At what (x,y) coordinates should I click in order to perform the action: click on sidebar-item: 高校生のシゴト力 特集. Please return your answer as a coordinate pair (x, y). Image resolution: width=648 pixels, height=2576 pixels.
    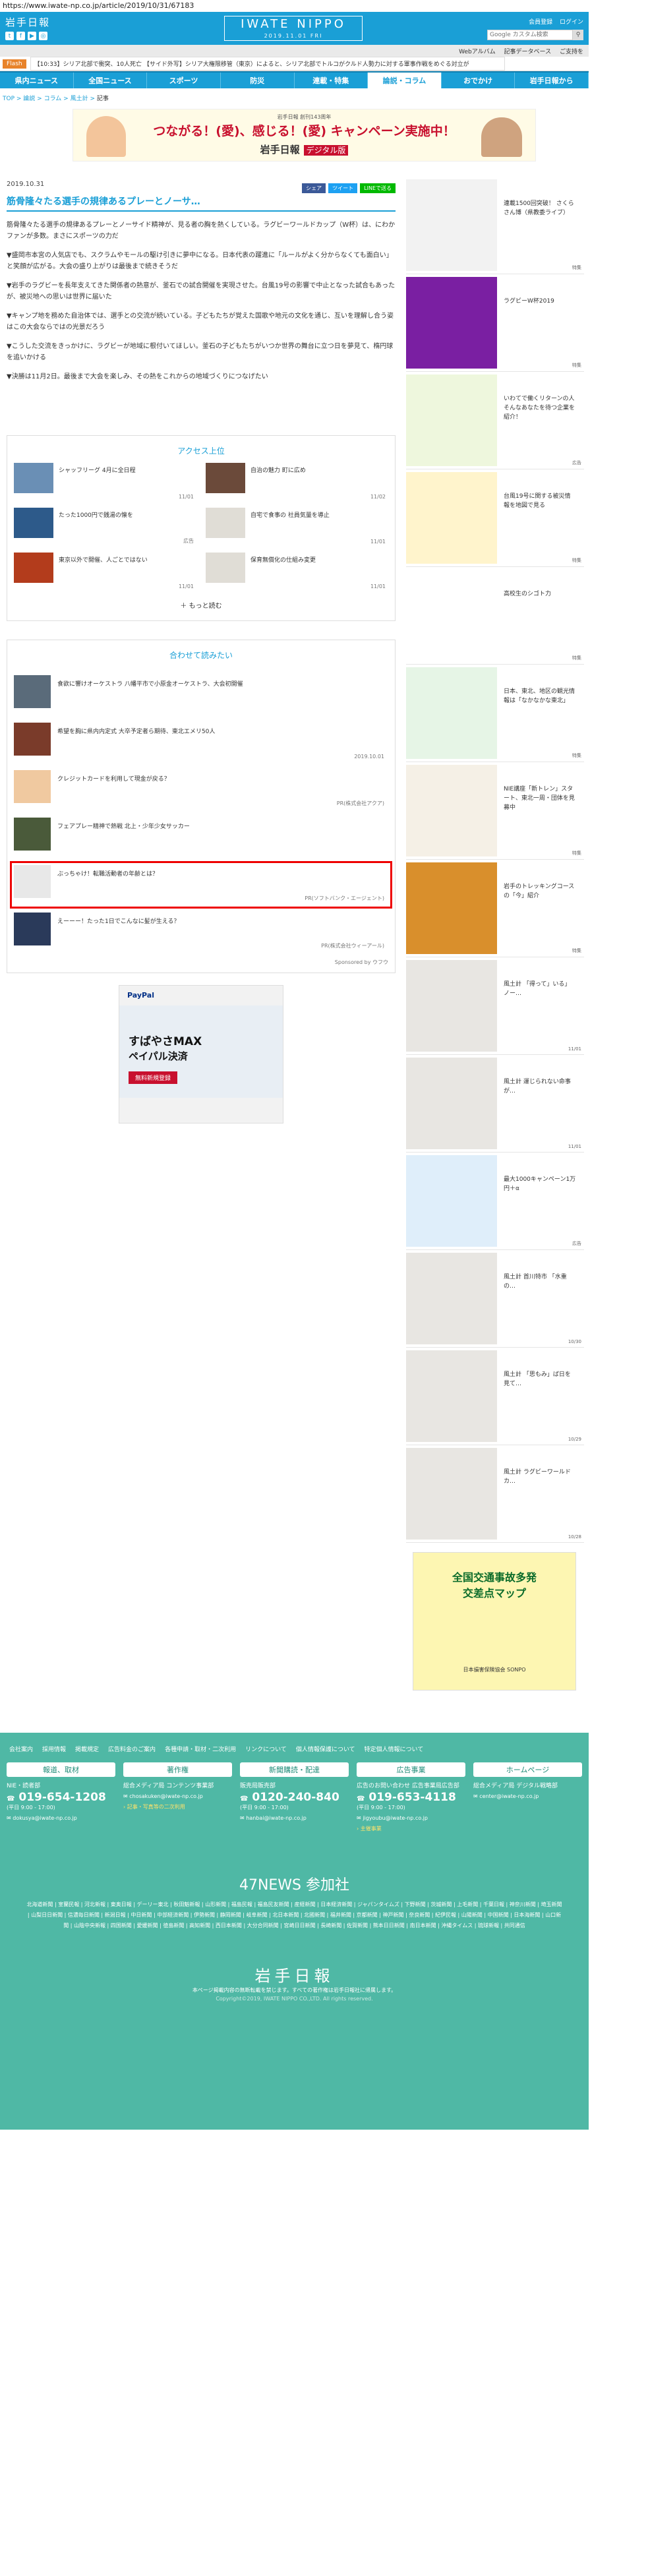
    Looking at the image, I should click on (495, 616).